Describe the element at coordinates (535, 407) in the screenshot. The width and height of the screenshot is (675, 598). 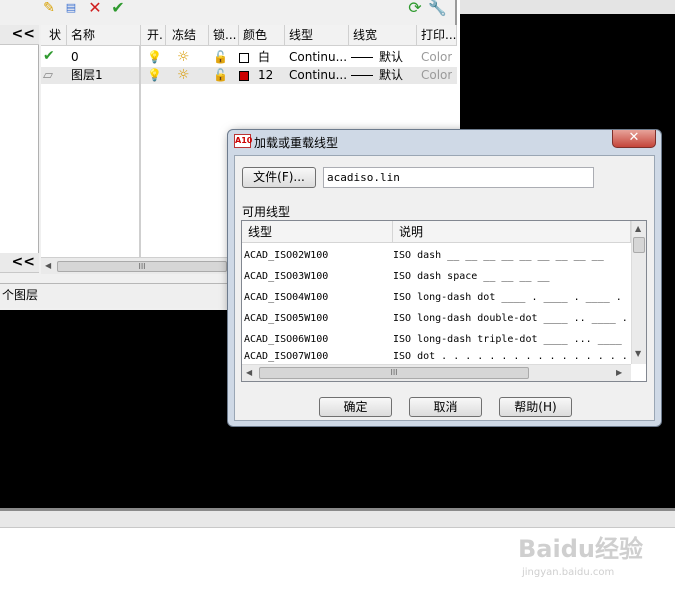
I see `help-button: 帮助(H)` at that location.